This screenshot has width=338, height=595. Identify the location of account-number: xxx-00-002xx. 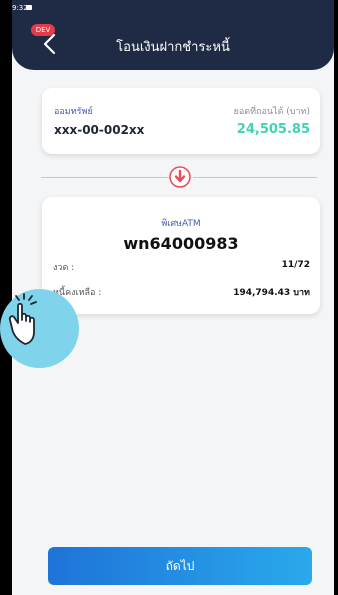
(99, 130).